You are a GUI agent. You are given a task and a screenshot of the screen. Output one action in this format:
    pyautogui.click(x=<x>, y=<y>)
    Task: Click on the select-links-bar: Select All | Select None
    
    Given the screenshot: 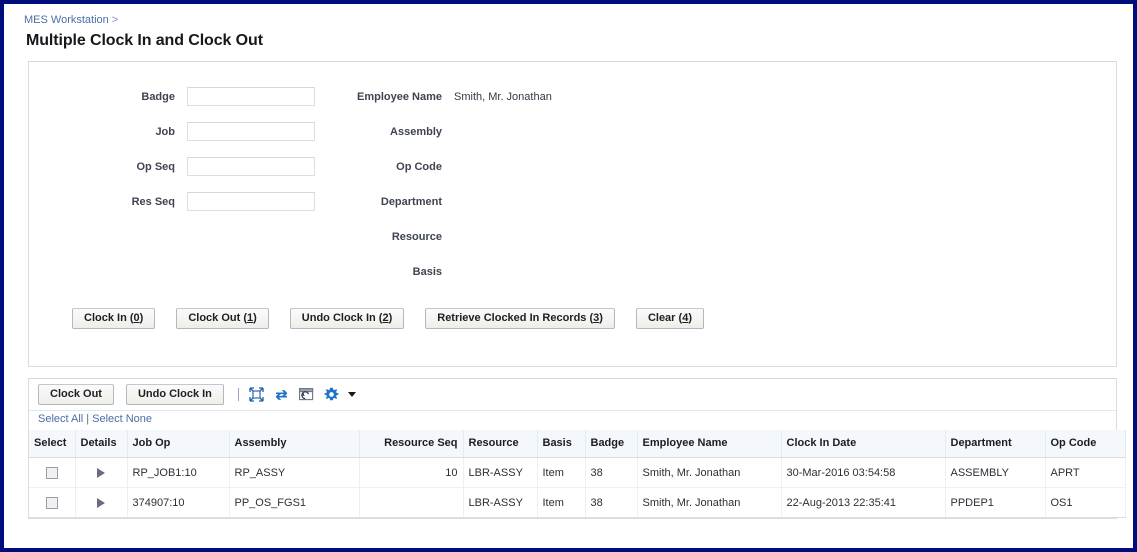 What is the action you would take?
    pyautogui.click(x=572, y=420)
    